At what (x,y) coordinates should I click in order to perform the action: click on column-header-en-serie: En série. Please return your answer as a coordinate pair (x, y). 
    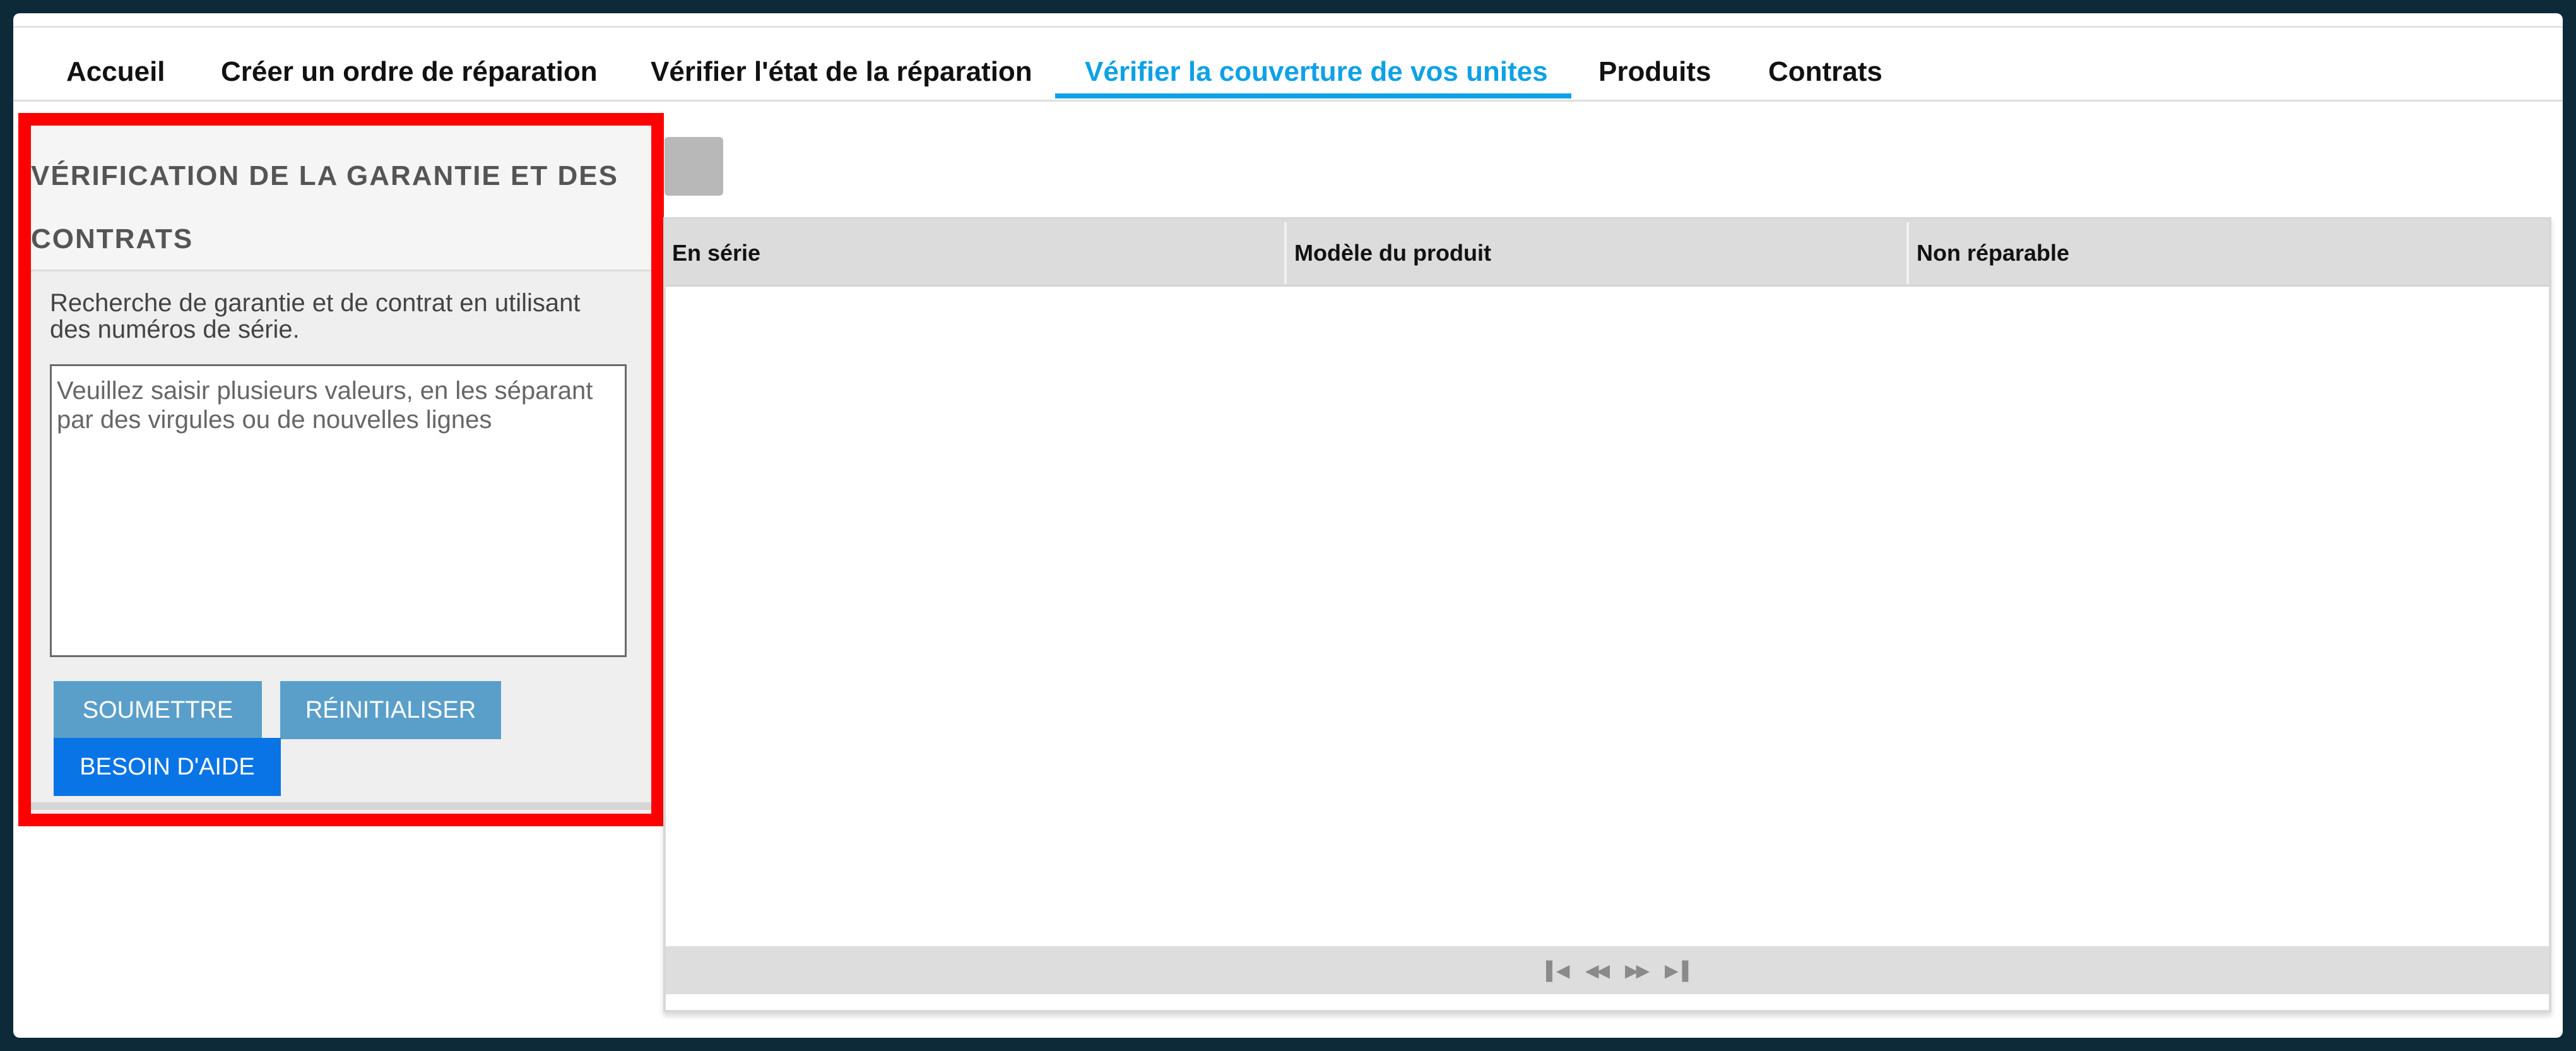
    Looking at the image, I should click on (975, 253).